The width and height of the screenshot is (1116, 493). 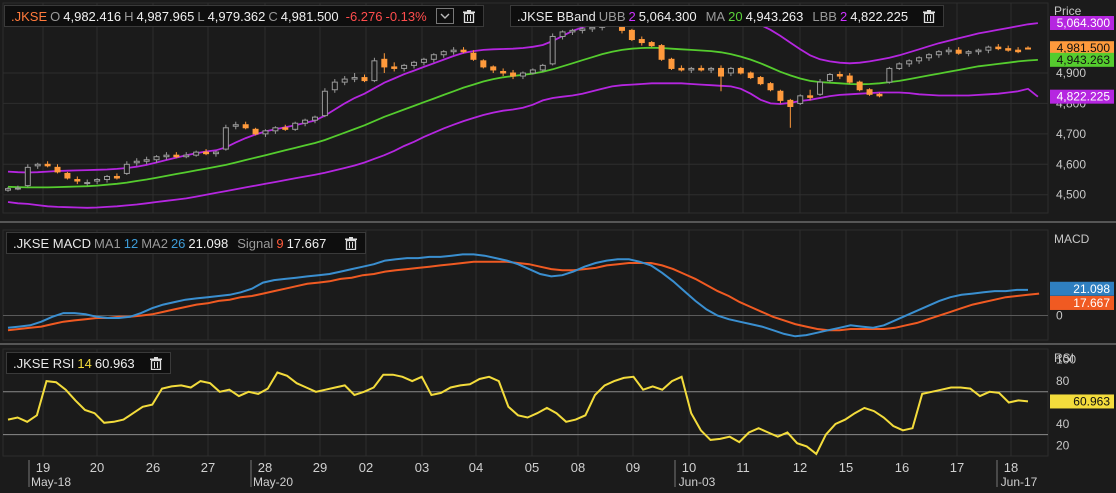 I want to click on rsi-legend: .JKSE RSI 14 60.963, so click(x=88, y=363).